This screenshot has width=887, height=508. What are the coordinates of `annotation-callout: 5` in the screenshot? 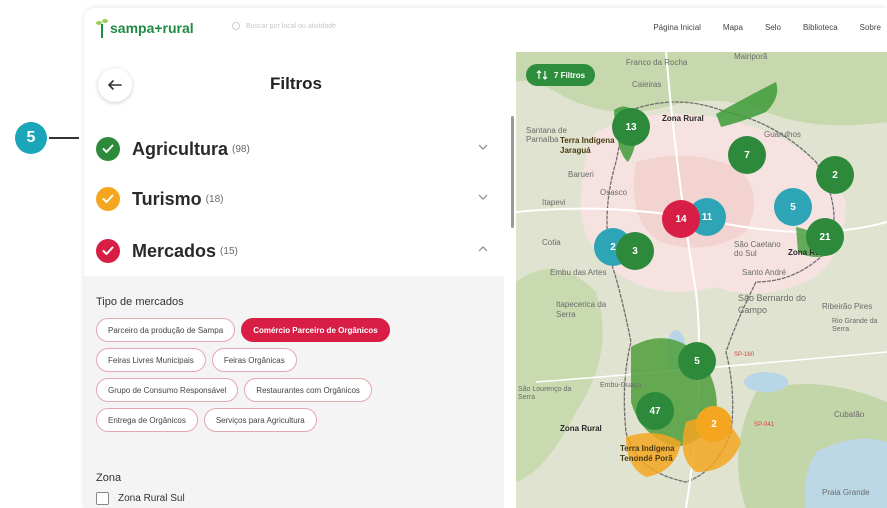 It's located at (47, 138).